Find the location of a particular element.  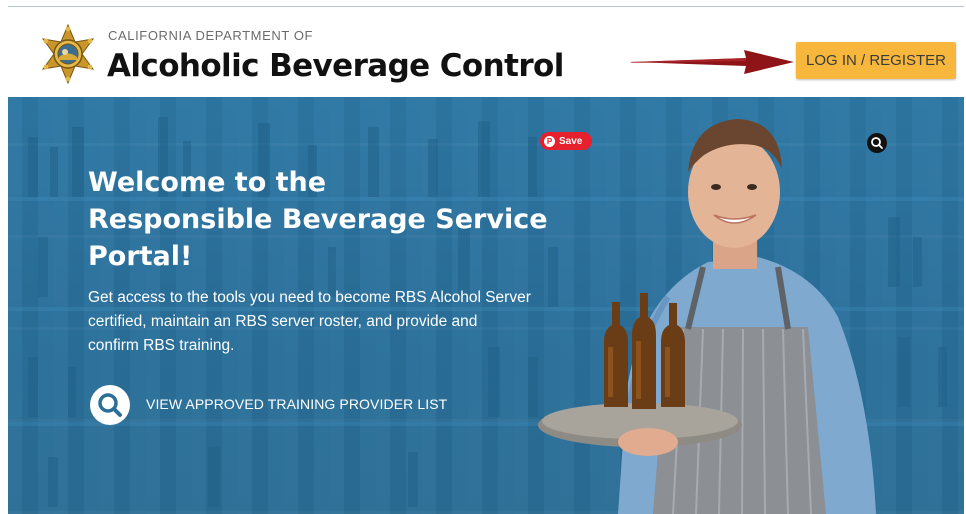

hero-title-line-1: Welcome to the is located at coordinates (207, 182).